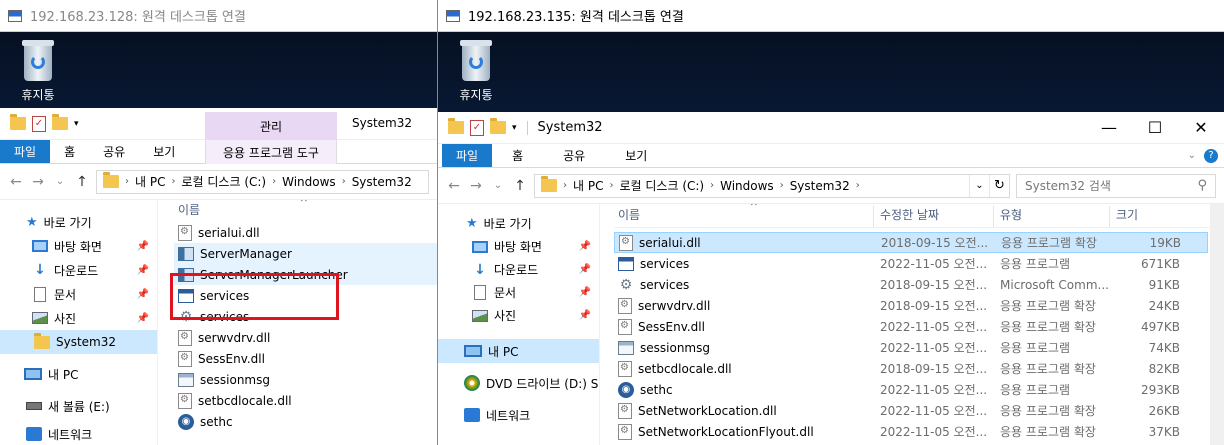  What do you see at coordinates (305, 400) in the screenshot?
I see `file-row: setbcdlocale.dll` at bounding box center [305, 400].